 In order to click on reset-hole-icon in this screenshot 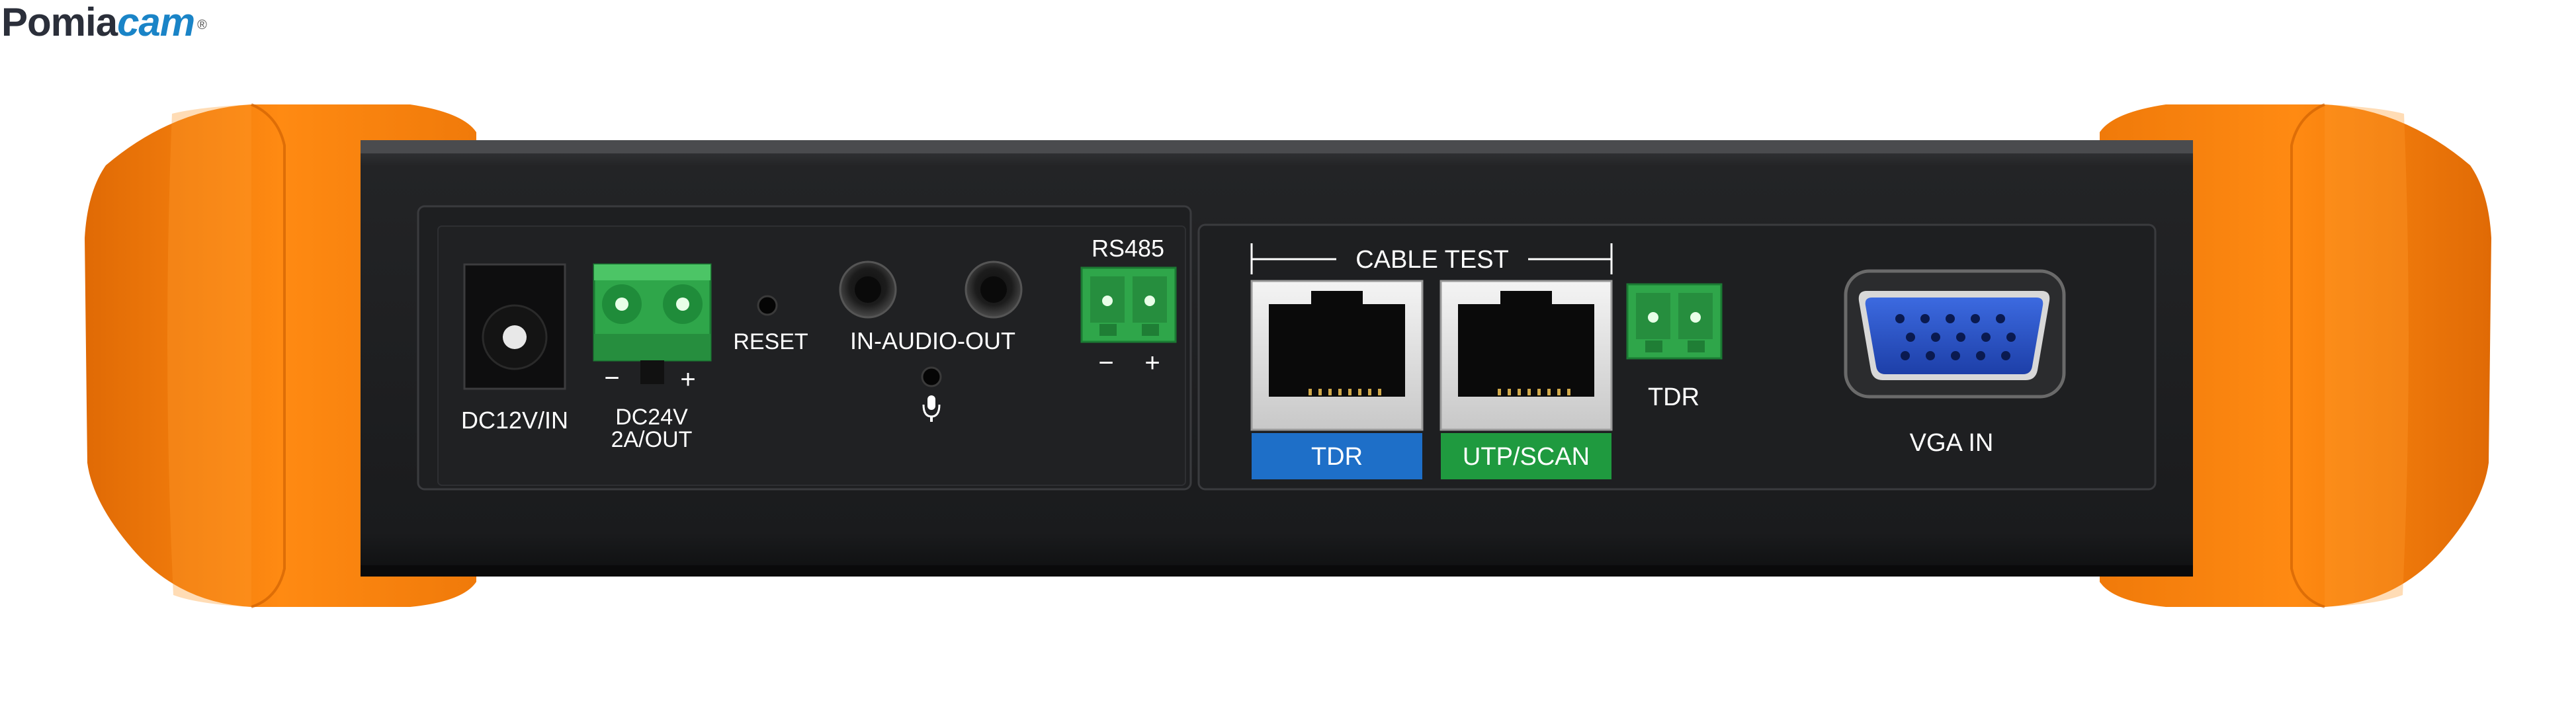, I will do `click(768, 305)`.